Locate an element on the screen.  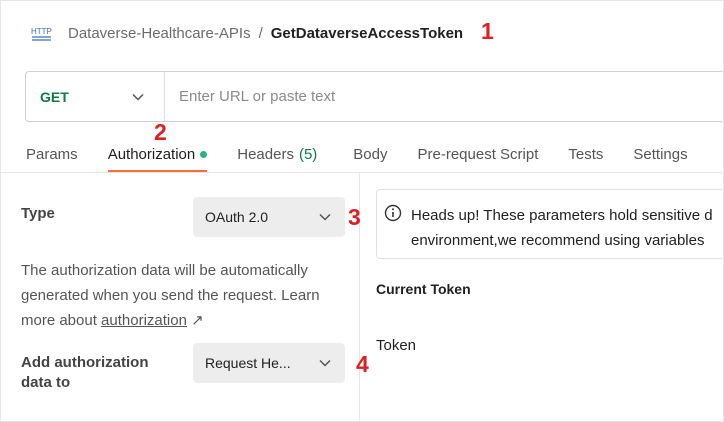
tab-tests-label: Tests is located at coordinates (586, 154).